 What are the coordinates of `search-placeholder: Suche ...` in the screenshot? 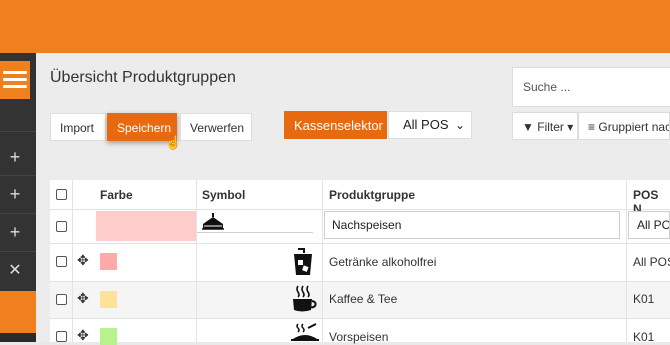 It's located at (547, 87).